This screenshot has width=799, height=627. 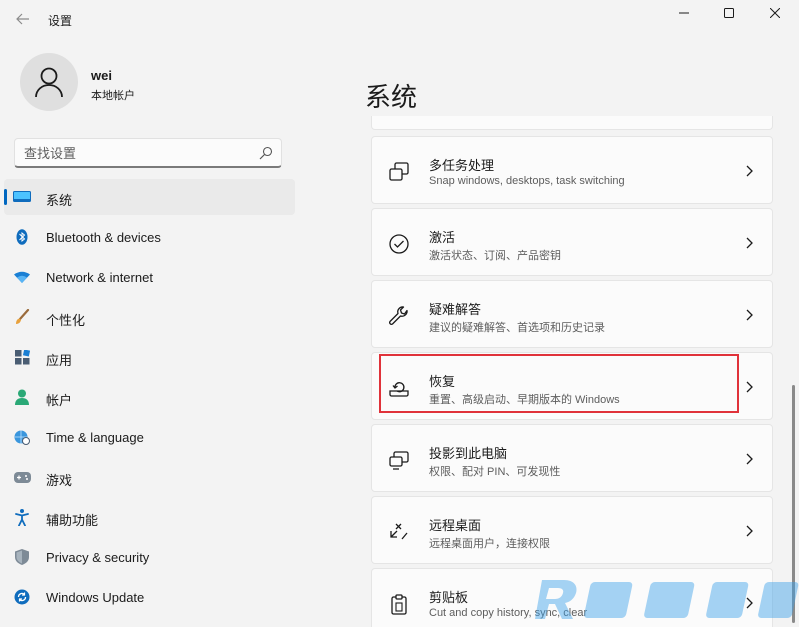 What do you see at coordinates (399, 532) in the screenshot?
I see `remote-desktop-icon` at bounding box center [399, 532].